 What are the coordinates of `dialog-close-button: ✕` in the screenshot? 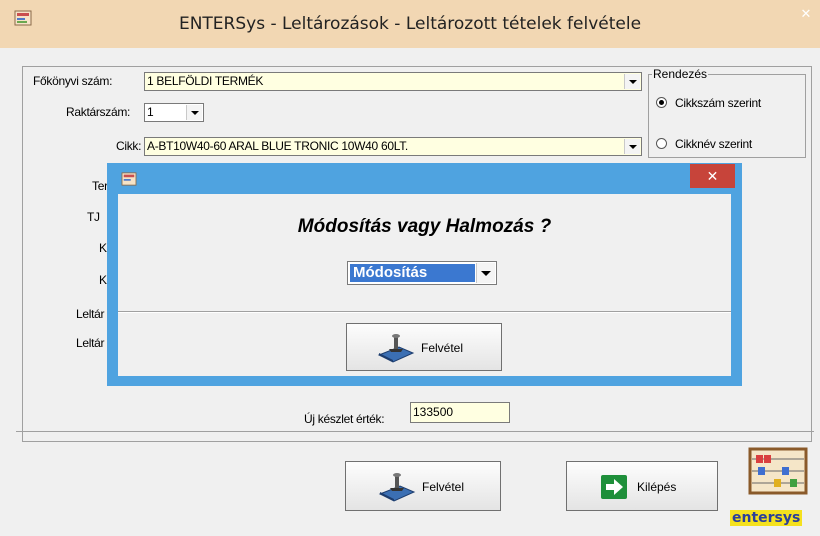 It's located at (712, 176).